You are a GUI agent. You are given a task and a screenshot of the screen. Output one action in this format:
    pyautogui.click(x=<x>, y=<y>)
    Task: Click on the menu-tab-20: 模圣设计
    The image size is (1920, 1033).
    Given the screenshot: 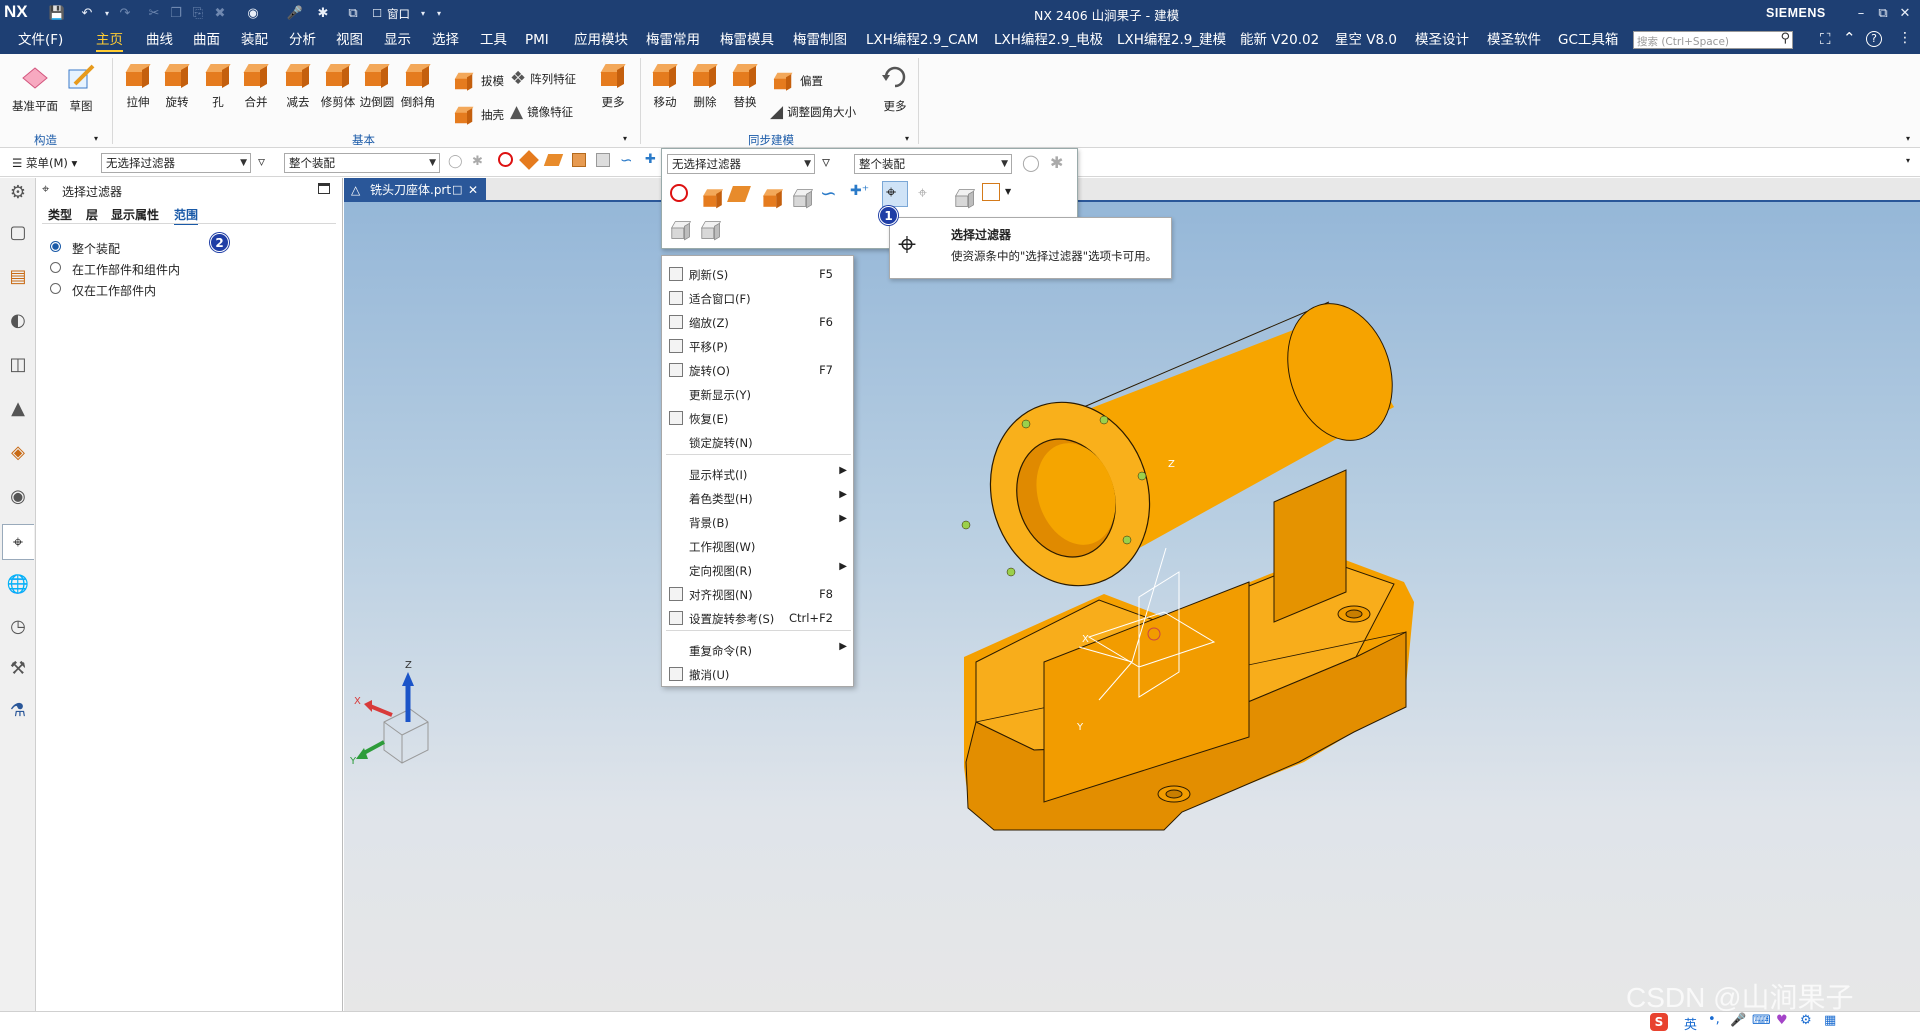 What is the action you would take?
    pyautogui.click(x=1442, y=40)
    